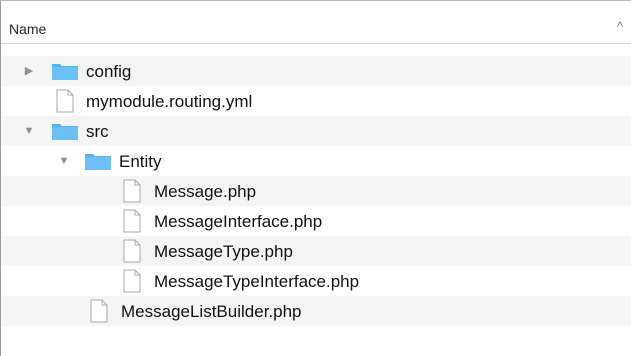 Image resolution: width=631 pixels, height=356 pixels. Describe the element at coordinates (140, 161) in the screenshot. I see `list-item-label: Entity` at that location.